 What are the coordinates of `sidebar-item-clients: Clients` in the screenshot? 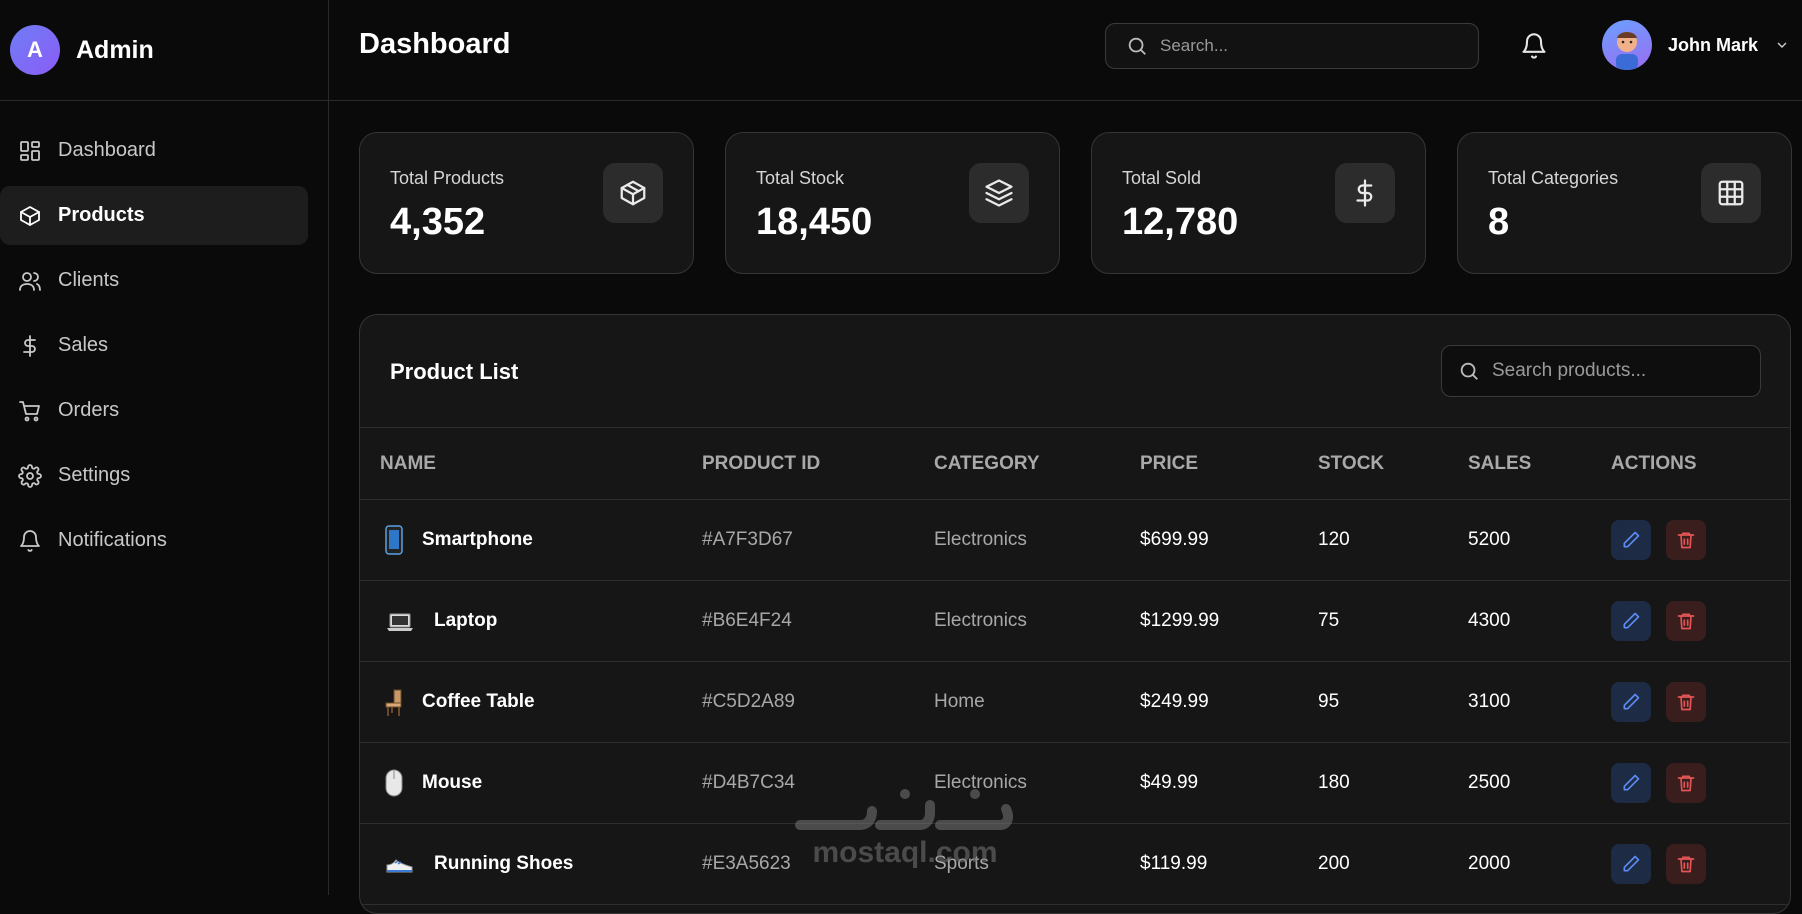 It's located at (154, 280).